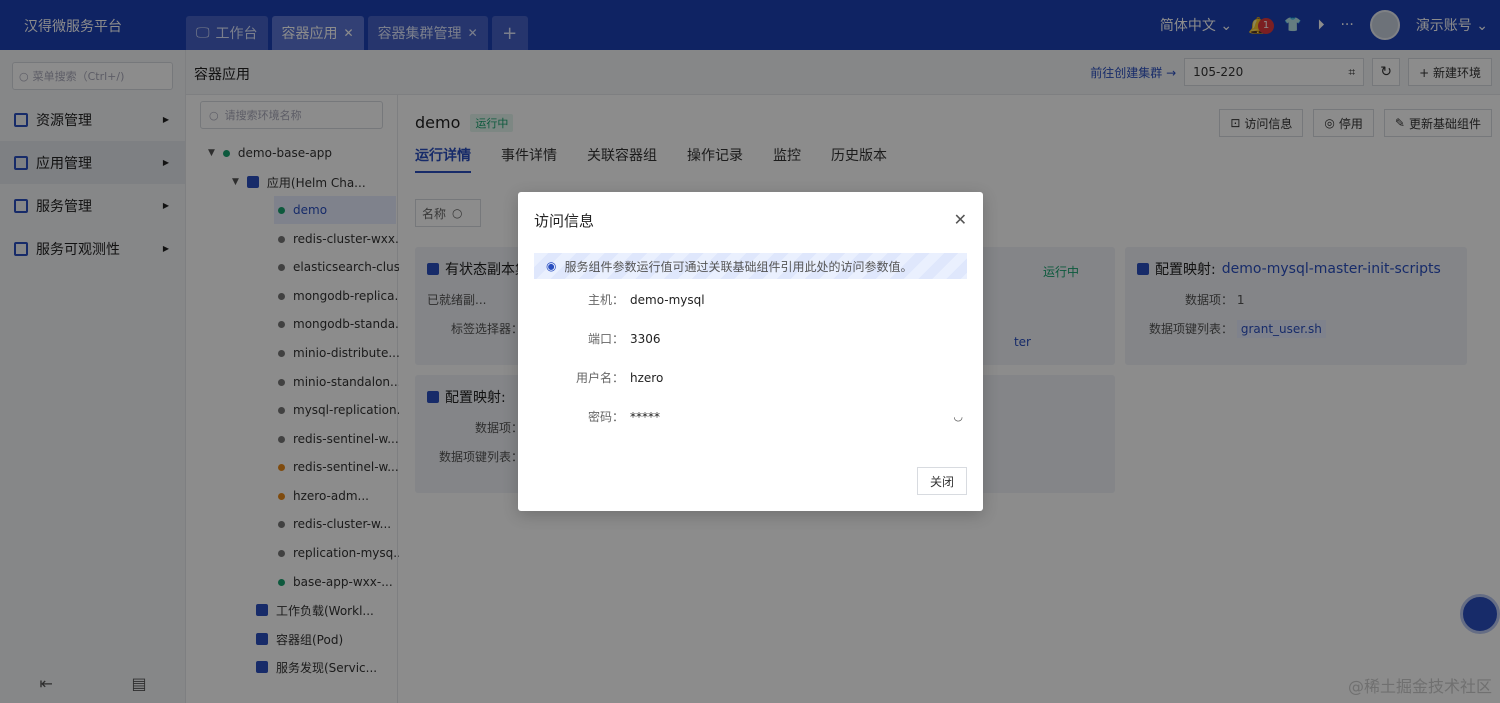 This screenshot has width=1500, height=703. I want to click on location-icon: ◉, so click(551, 266).